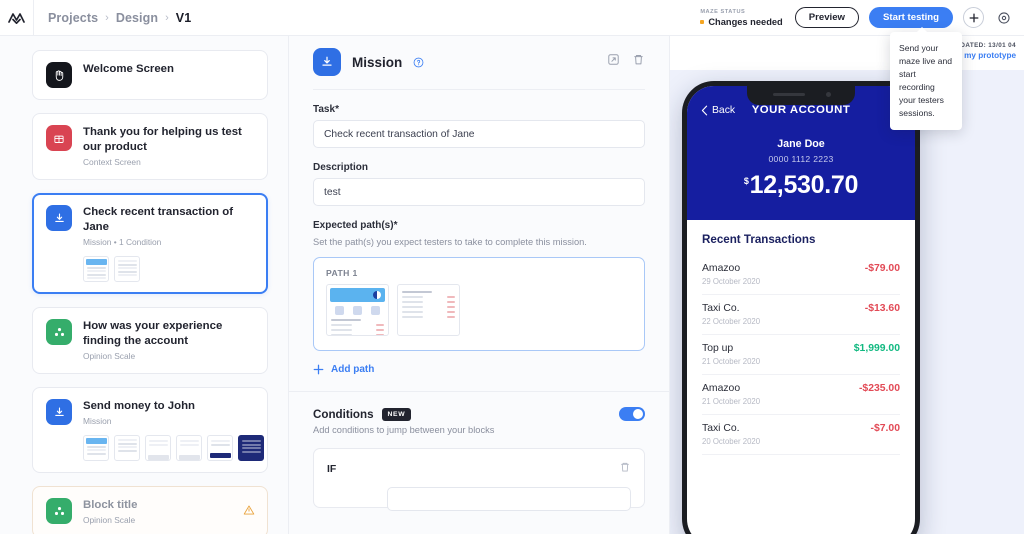  What do you see at coordinates (479, 109) in the screenshot?
I see `task-label: Task*` at bounding box center [479, 109].